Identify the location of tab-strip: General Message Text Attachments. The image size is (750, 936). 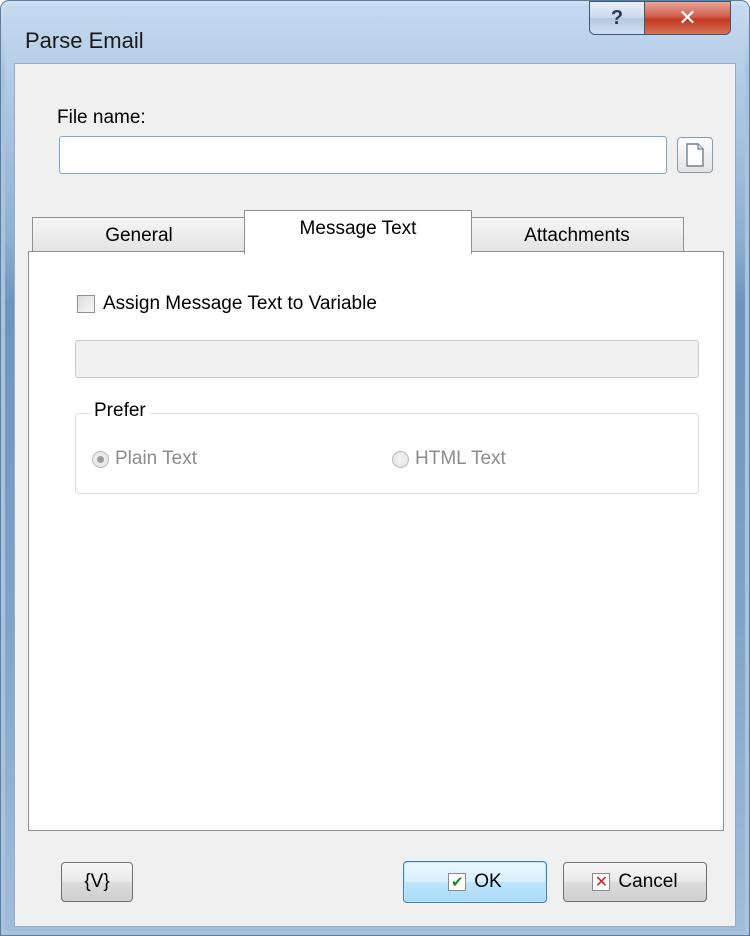
(377, 232).